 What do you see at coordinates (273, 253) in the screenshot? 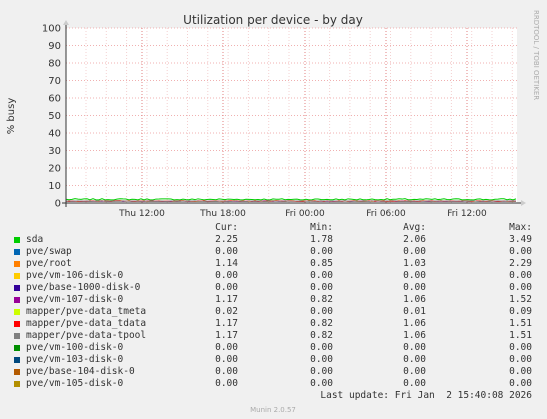
I see `legend-row: pve/swap 0.00 0.00 0.00 0.00` at bounding box center [273, 253].